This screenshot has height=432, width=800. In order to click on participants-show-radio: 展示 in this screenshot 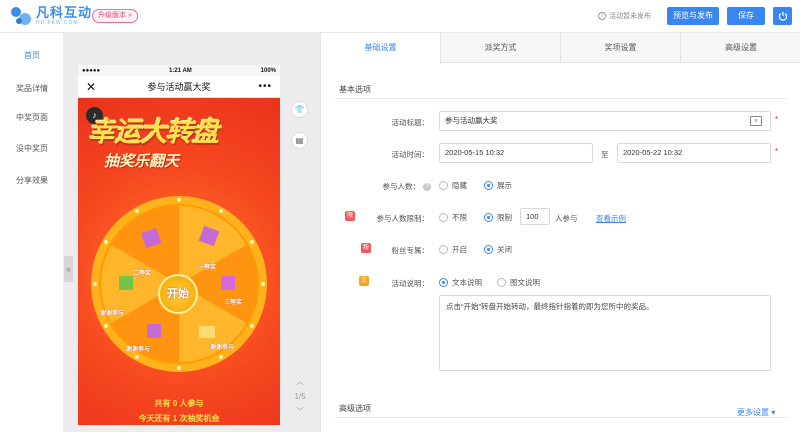, I will do `click(498, 185)`.